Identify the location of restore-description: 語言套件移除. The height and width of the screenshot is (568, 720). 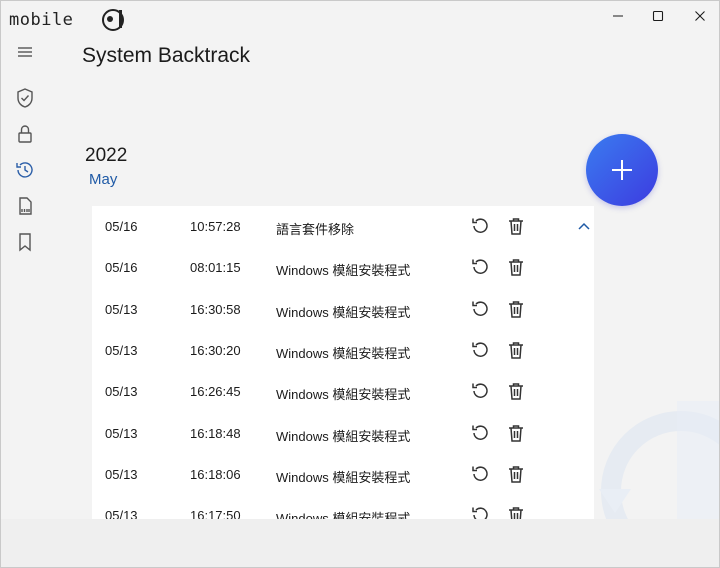
(315, 229).